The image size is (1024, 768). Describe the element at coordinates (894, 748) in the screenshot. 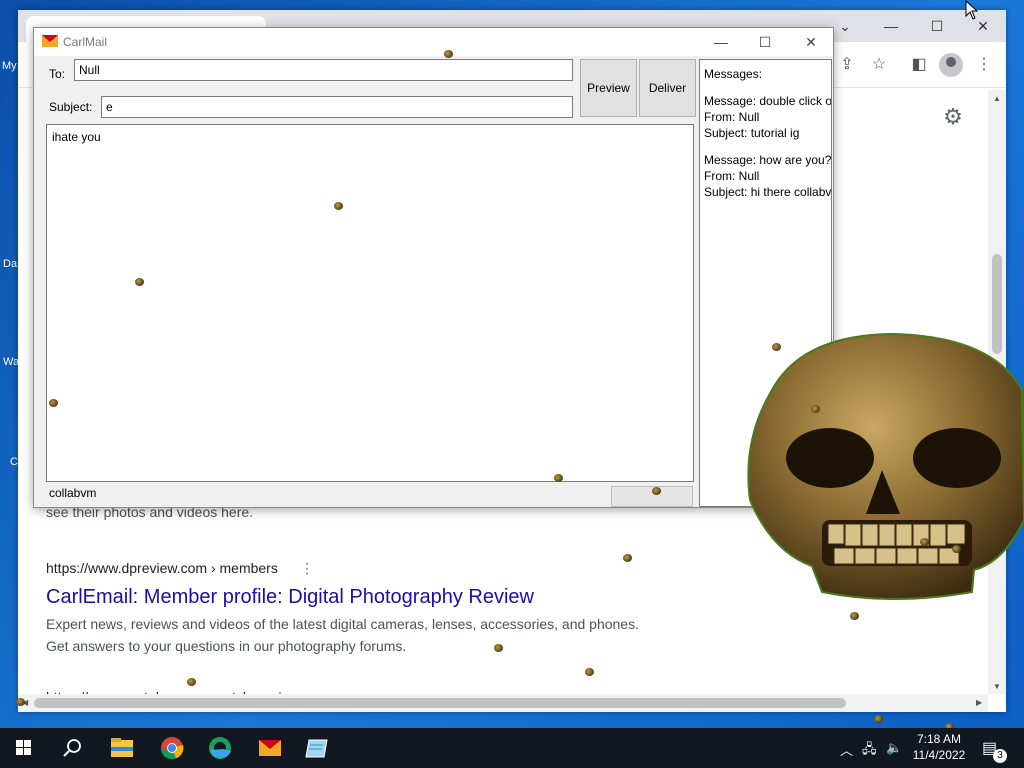

I see `volume-icon: 🔈` at that location.